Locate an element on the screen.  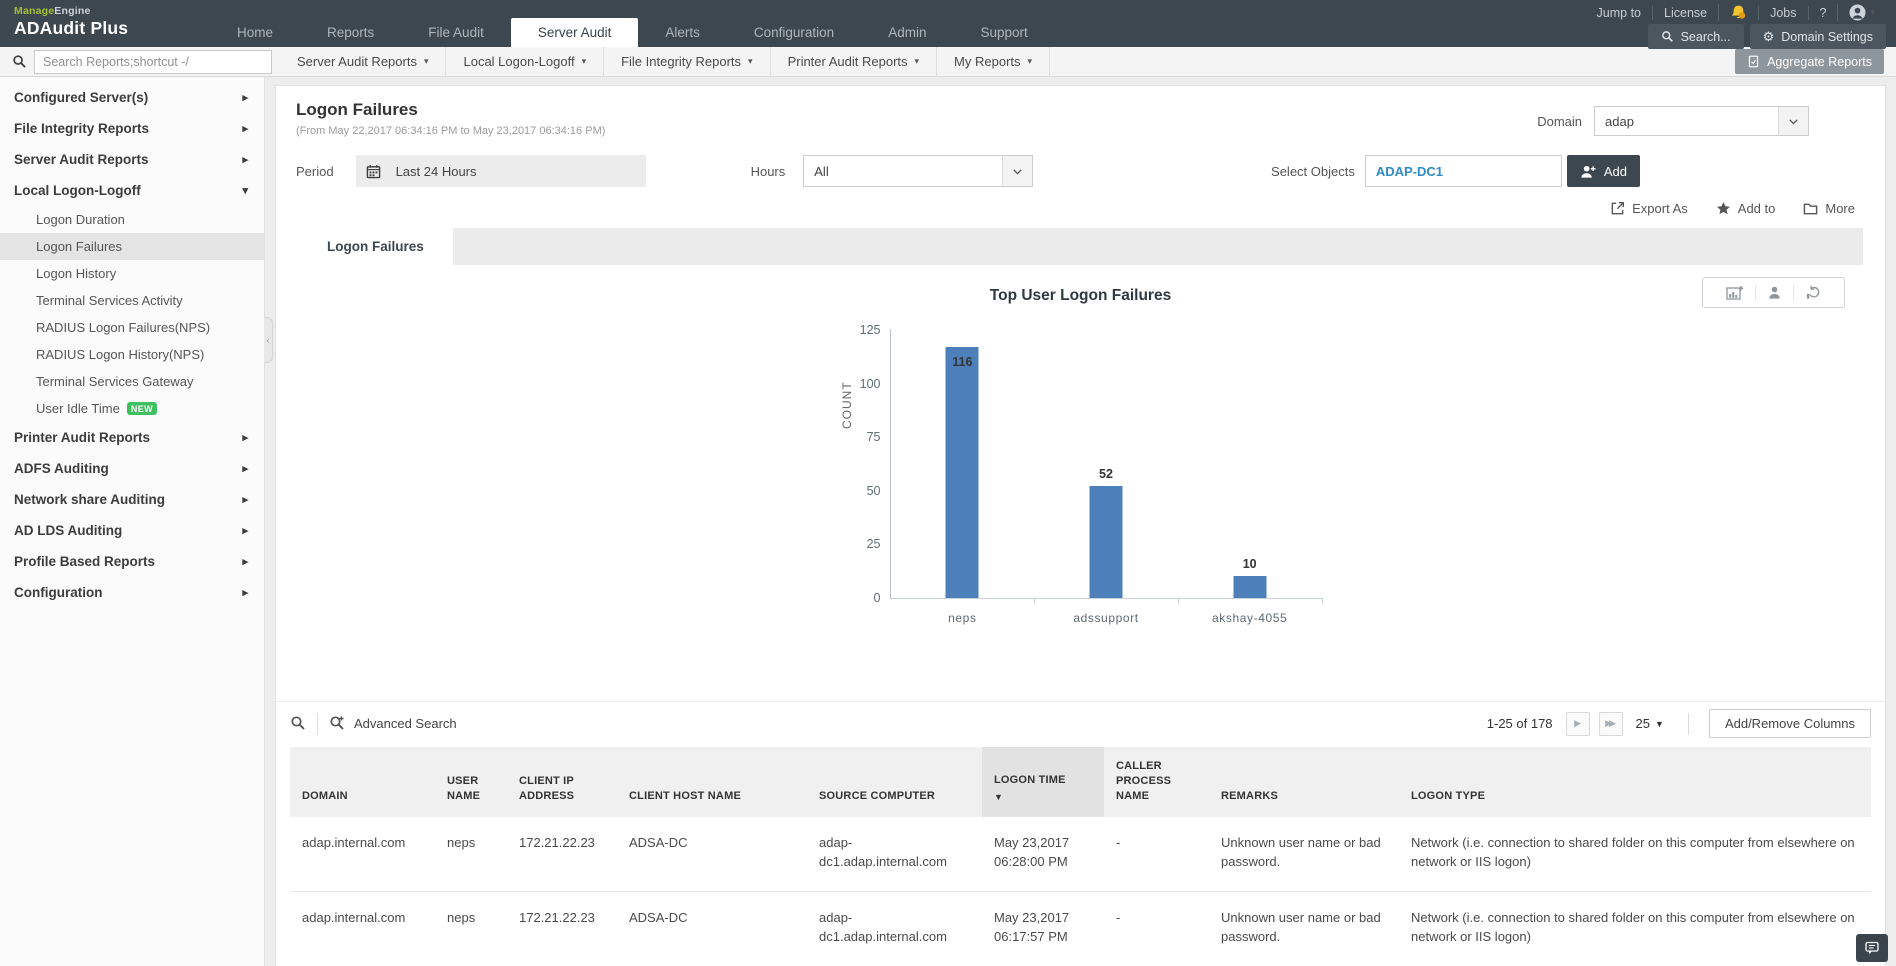
menu-dropdown: Server Audit Reports ▾ is located at coordinates (362, 62).